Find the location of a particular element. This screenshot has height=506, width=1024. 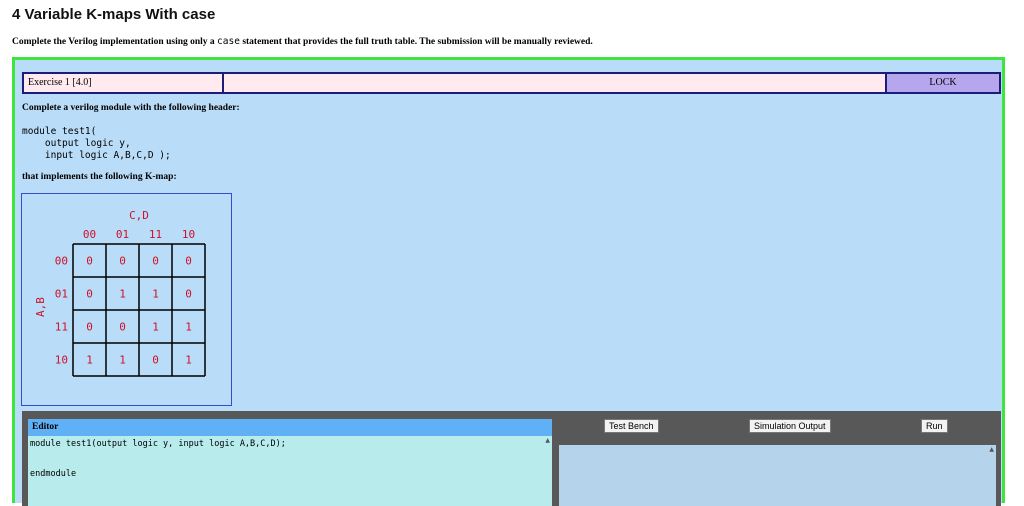

exercise-header-spacer is located at coordinates (555, 83).